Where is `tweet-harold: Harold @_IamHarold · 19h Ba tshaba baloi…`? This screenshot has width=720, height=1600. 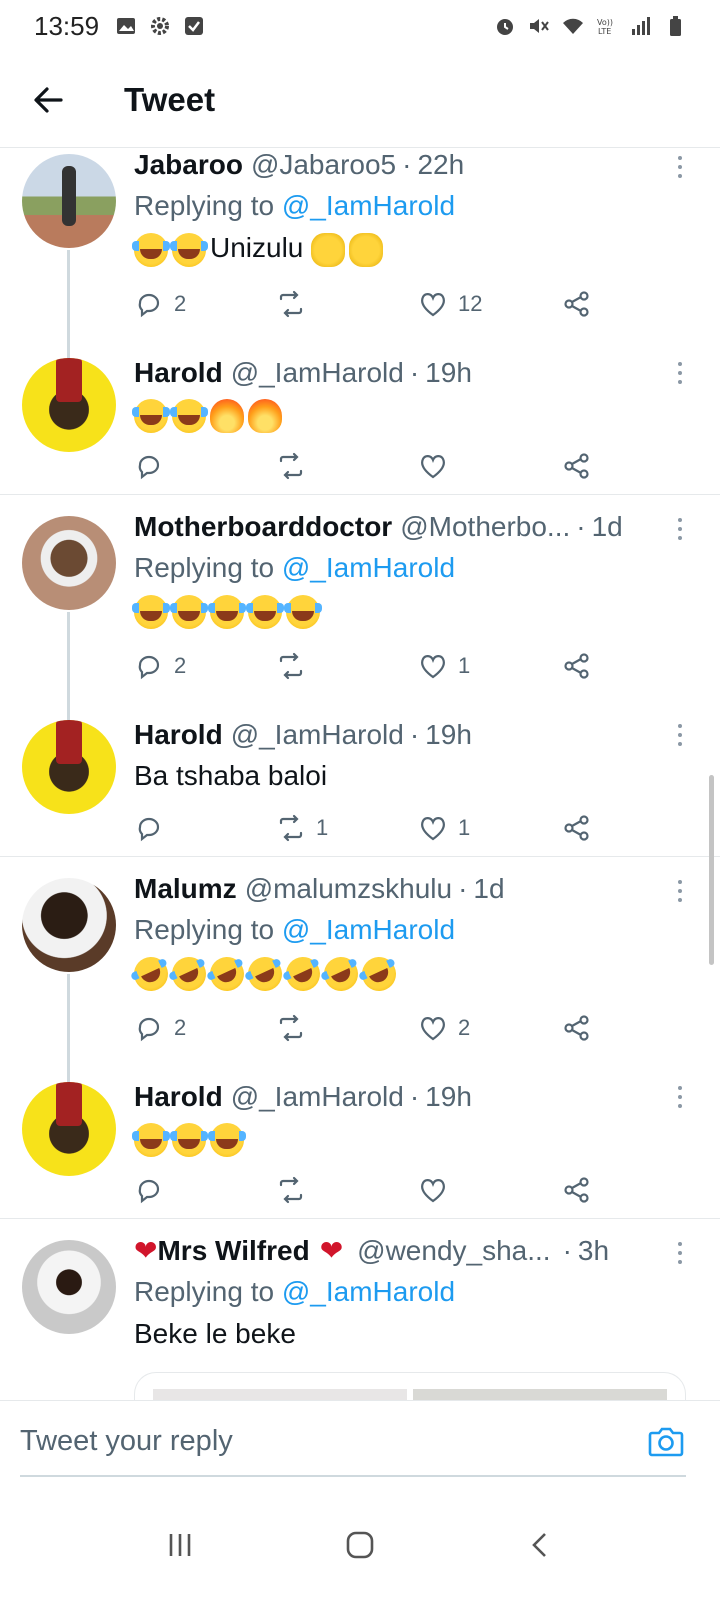 tweet-harold: Harold @_IamHarold · 19h Ba tshaba baloi… is located at coordinates (360, 788).